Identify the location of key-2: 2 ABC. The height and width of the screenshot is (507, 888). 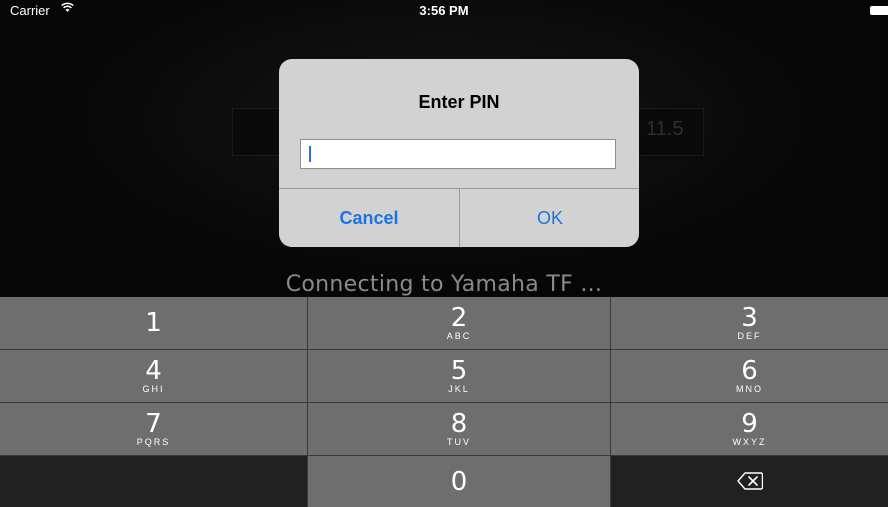
(459, 323).